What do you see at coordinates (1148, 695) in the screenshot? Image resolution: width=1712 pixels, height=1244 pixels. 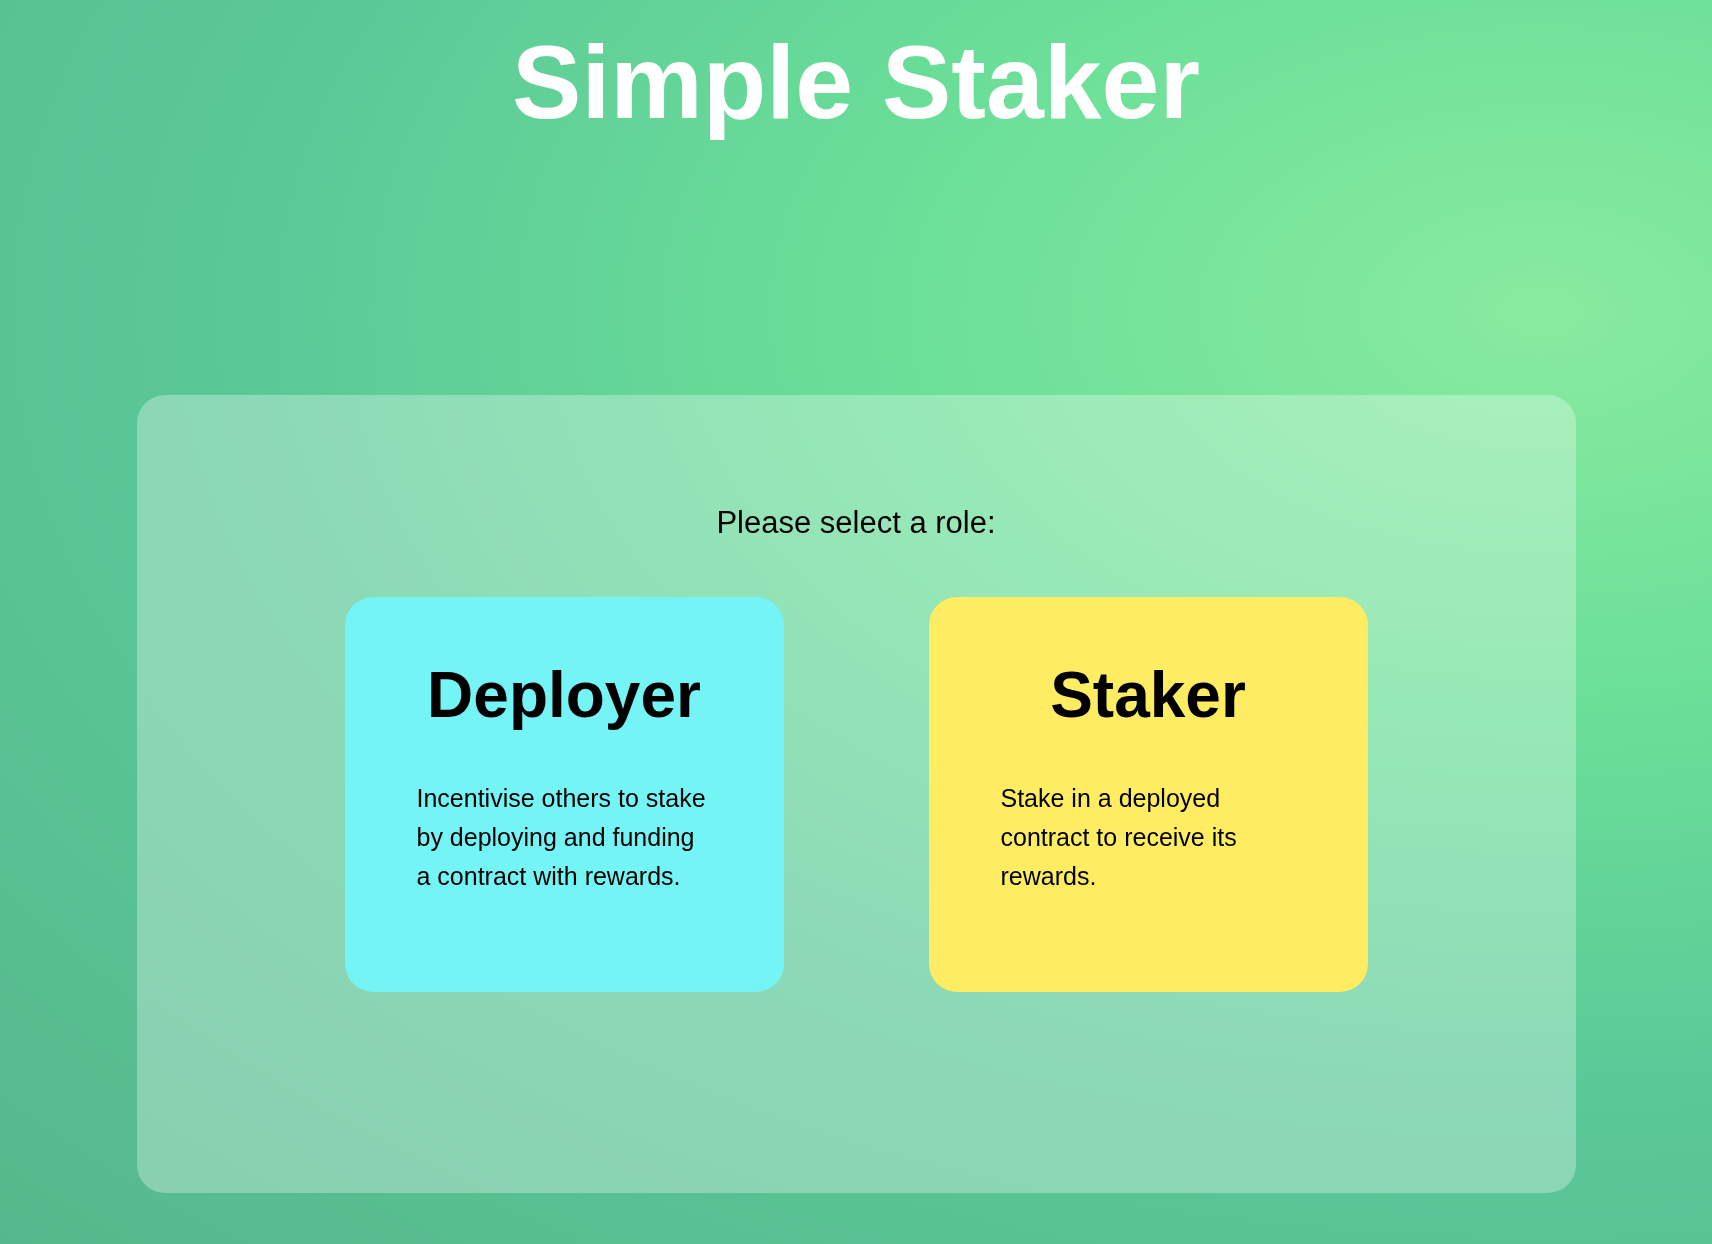 I see `role-title: Staker` at bounding box center [1148, 695].